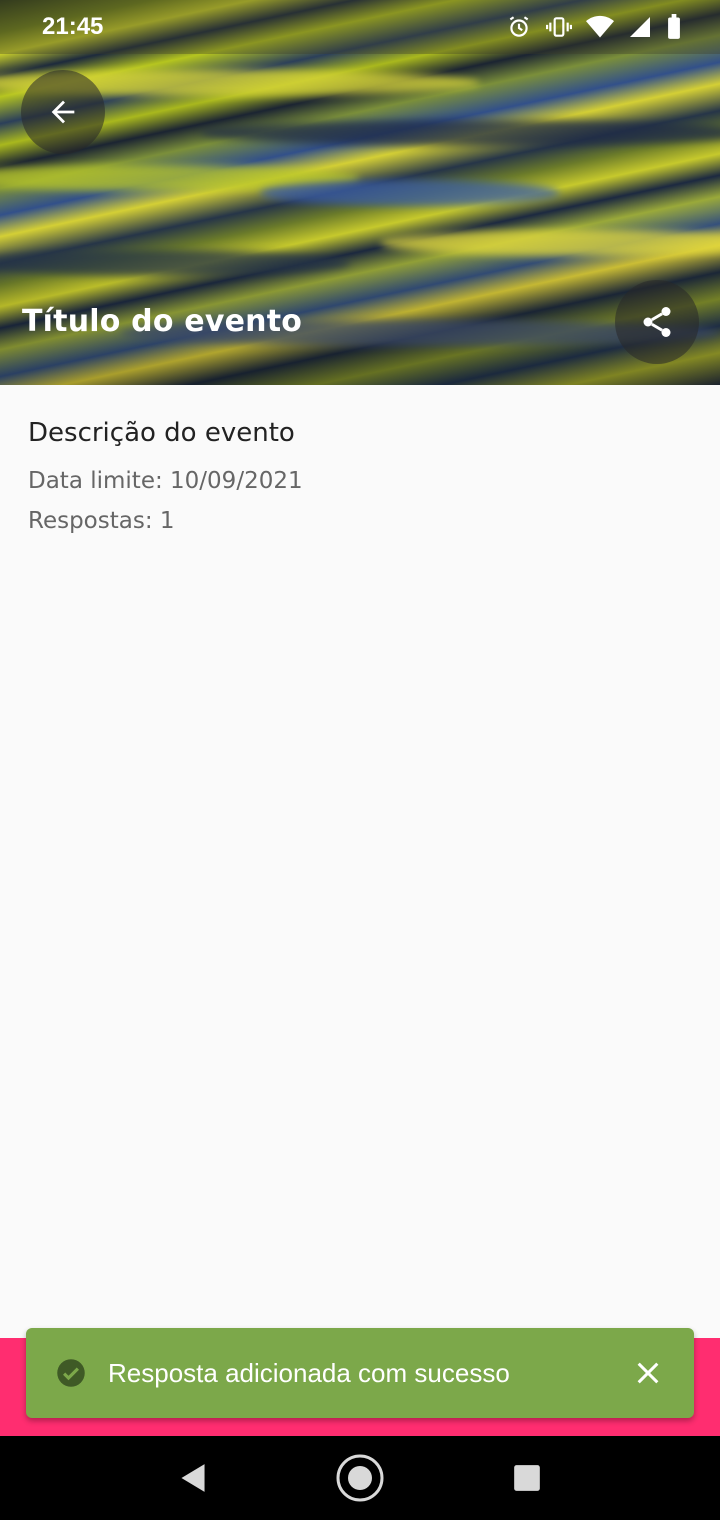 The width and height of the screenshot is (720, 1520). I want to click on close-icon, so click(648, 1373).